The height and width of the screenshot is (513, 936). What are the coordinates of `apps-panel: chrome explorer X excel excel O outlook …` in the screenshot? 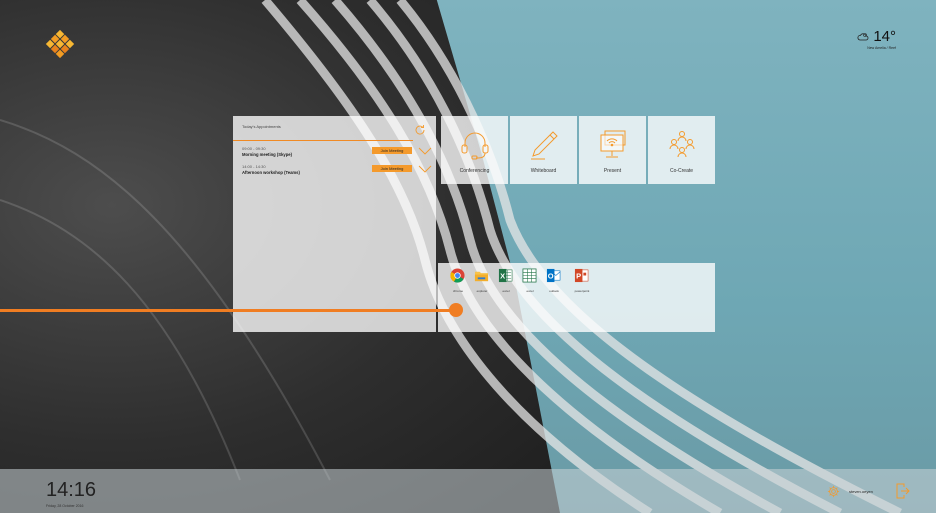 It's located at (576, 297).